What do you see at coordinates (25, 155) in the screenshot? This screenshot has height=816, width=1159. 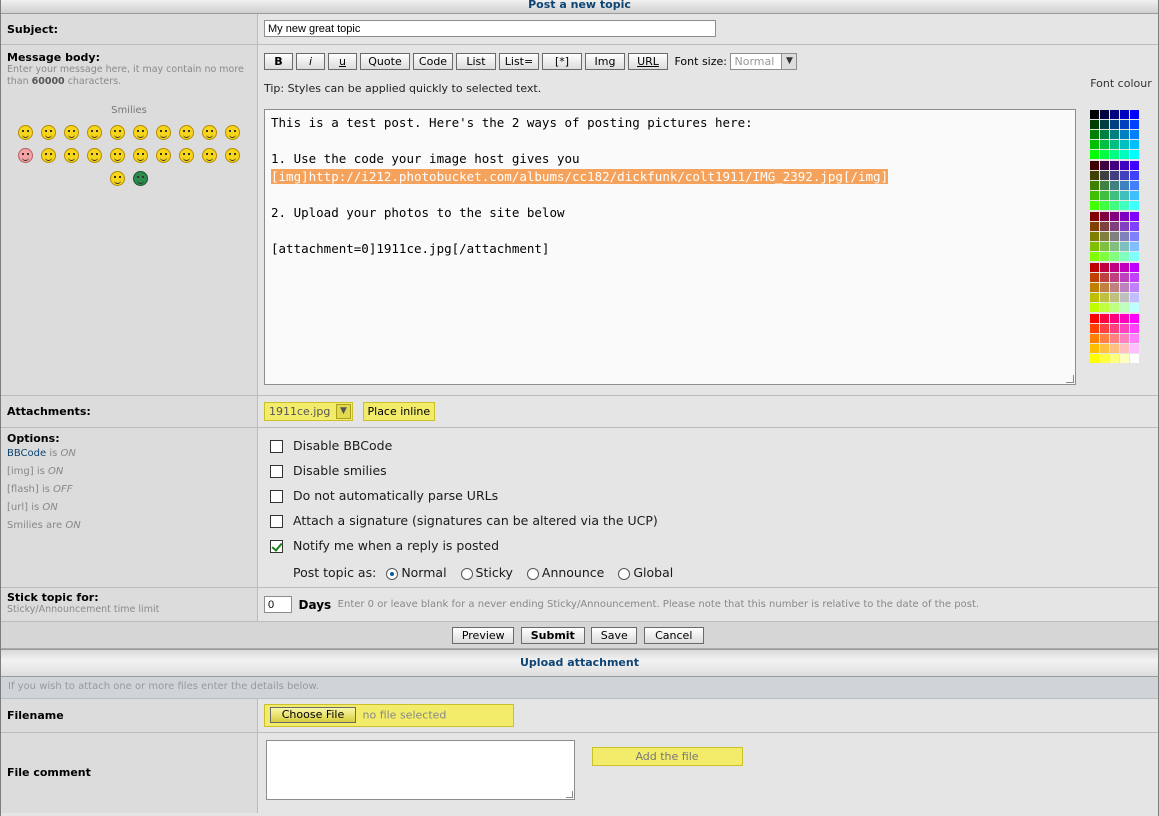 I see `embarrassed-icon` at bounding box center [25, 155].